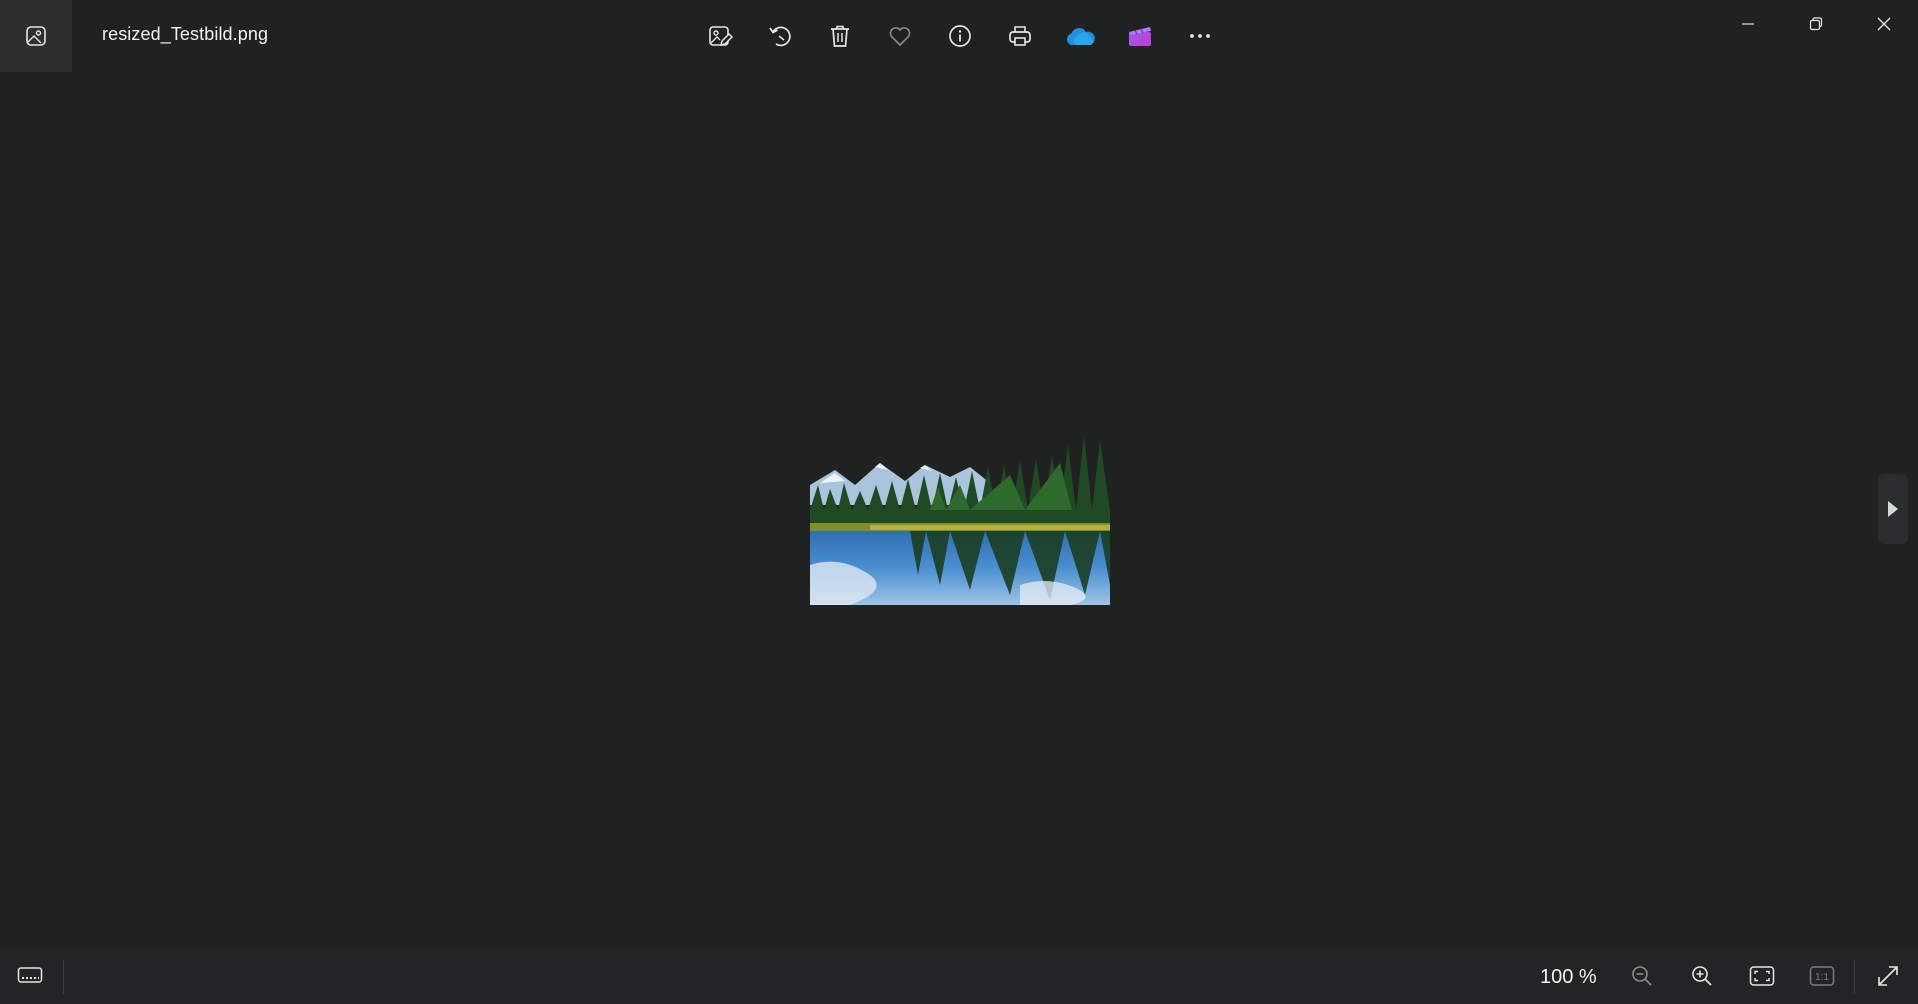 Image resolution: width=1918 pixels, height=1004 pixels. I want to click on photos-app-icon, so click(36, 36).